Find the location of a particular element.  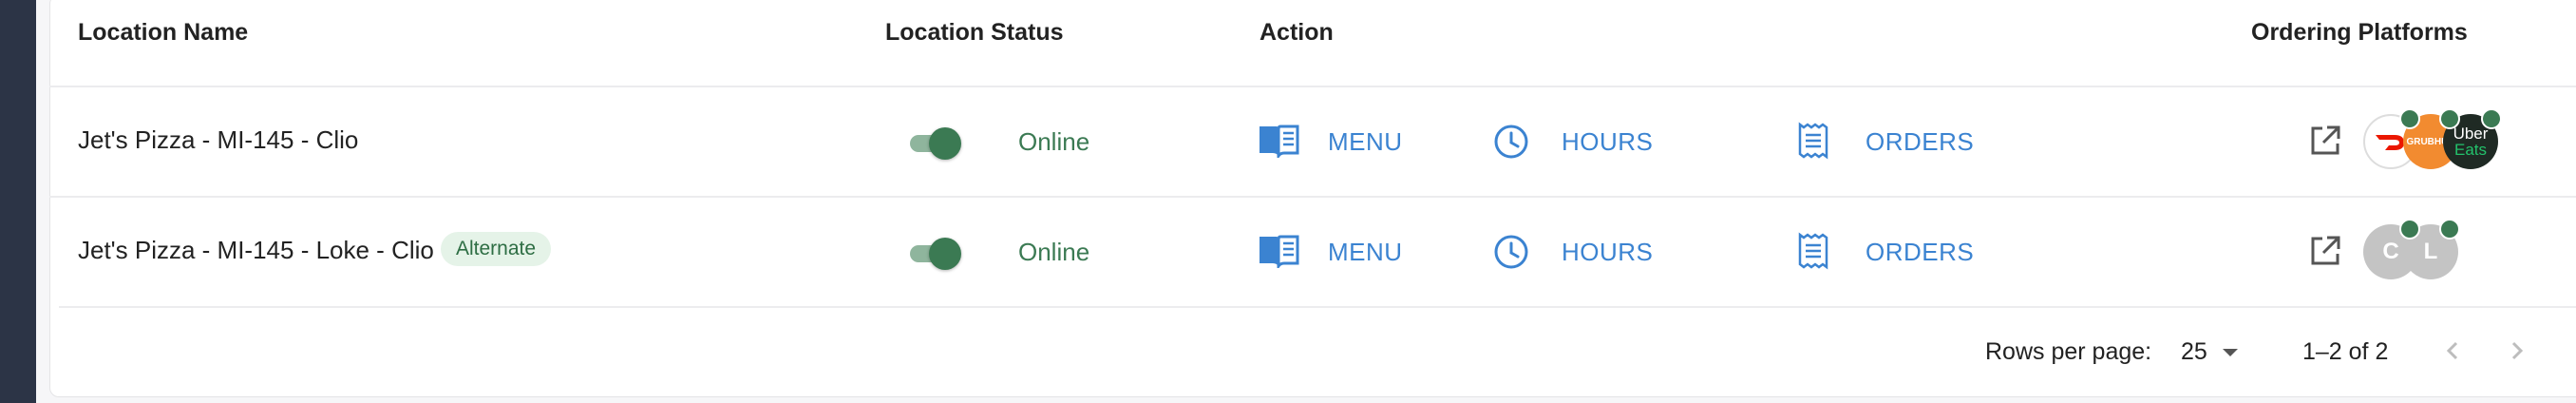

header-ordering-platforms: Ordering Platforms is located at coordinates (2359, 32).